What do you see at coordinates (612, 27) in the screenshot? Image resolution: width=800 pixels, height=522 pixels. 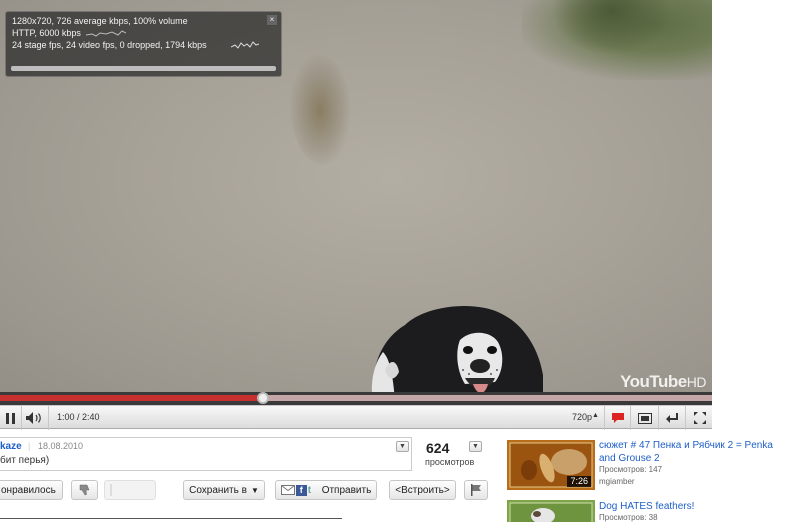 I see `grass-area-dark` at bounding box center [612, 27].